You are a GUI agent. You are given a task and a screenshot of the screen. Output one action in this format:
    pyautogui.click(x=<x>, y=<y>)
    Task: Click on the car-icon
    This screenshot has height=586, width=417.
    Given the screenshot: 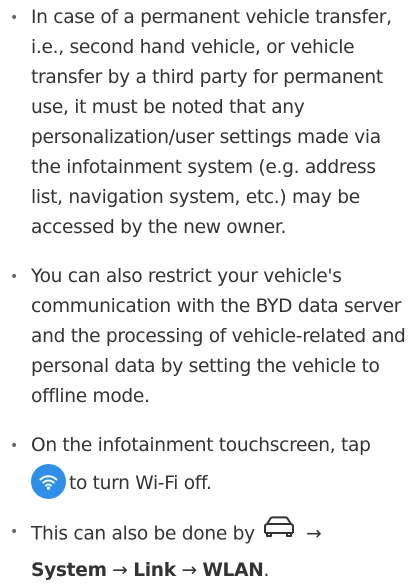 What is the action you would take?
    pyautogui.click(x=279, y=531)
    